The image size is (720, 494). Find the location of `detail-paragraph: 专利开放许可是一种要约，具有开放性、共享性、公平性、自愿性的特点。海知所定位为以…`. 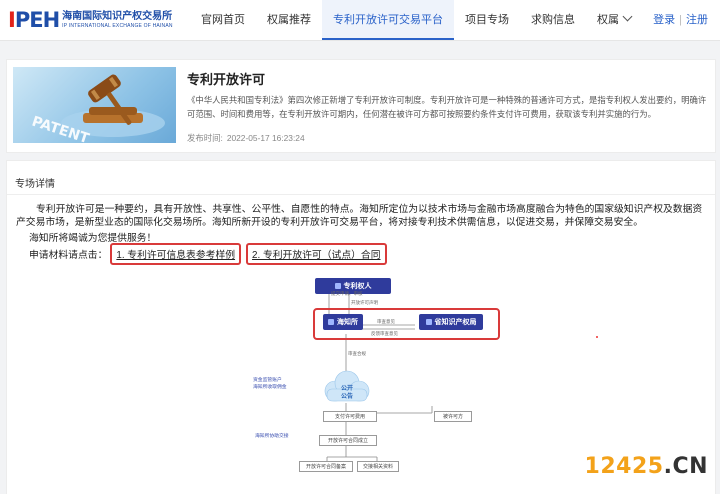

detail-paragraph: 专利开放许可是一种要约，具有开放性、共享性、公平性、自愿性的特点。海知所定位为以… is located at coordinates (359, 216).